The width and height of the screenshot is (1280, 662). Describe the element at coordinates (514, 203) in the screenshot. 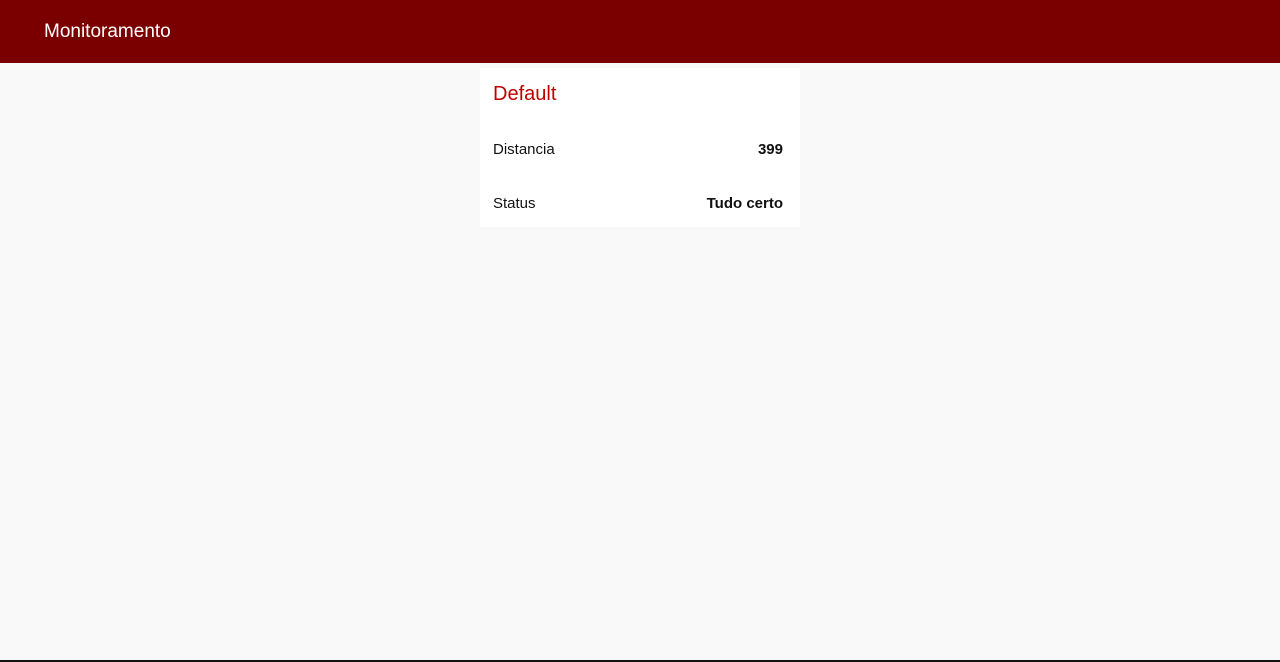

I see `status-label: Status` at that location.